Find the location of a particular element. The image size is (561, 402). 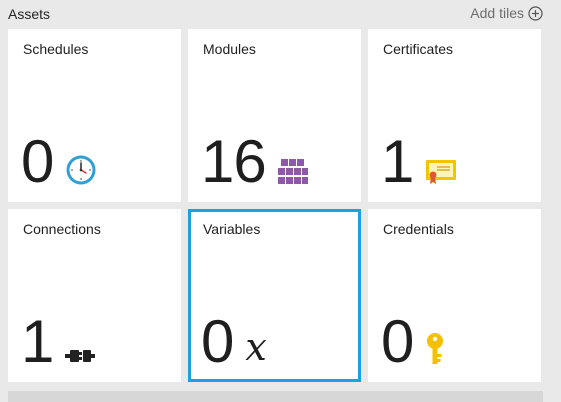

tile-label: Variables is located at coordinates (232, 229).